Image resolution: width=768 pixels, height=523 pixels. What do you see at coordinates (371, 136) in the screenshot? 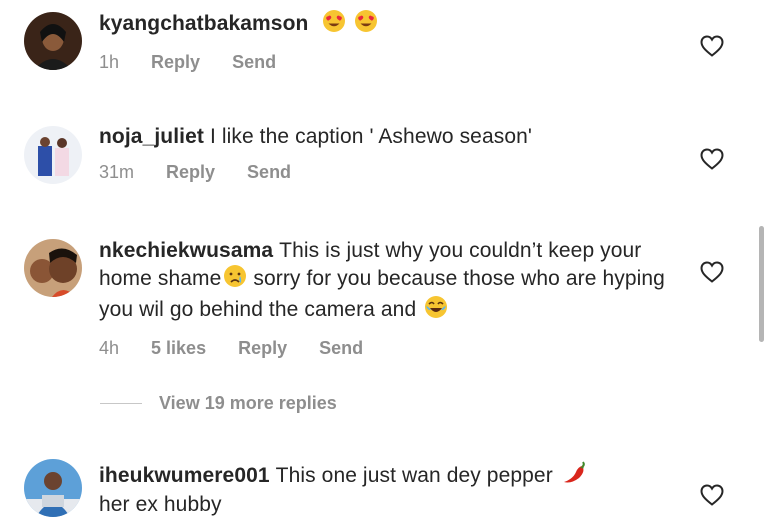
I see `comment-message: I like the caption ' Ashewo season'` at bounding box center [371, 136].